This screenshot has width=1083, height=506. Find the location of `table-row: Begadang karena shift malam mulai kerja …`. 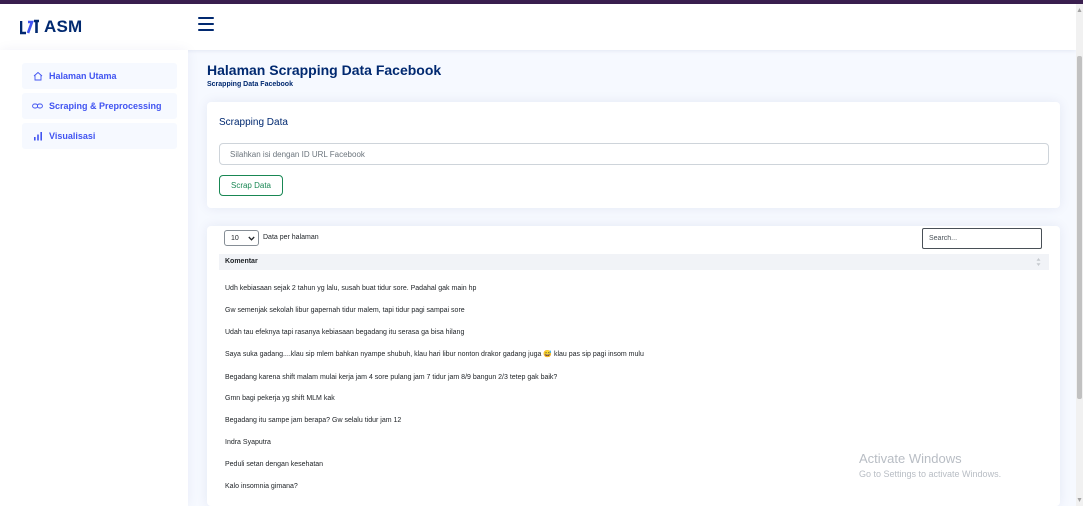

table-row: Begadang karena shift malam mulai kerja … is located at coordinates (391, 377).